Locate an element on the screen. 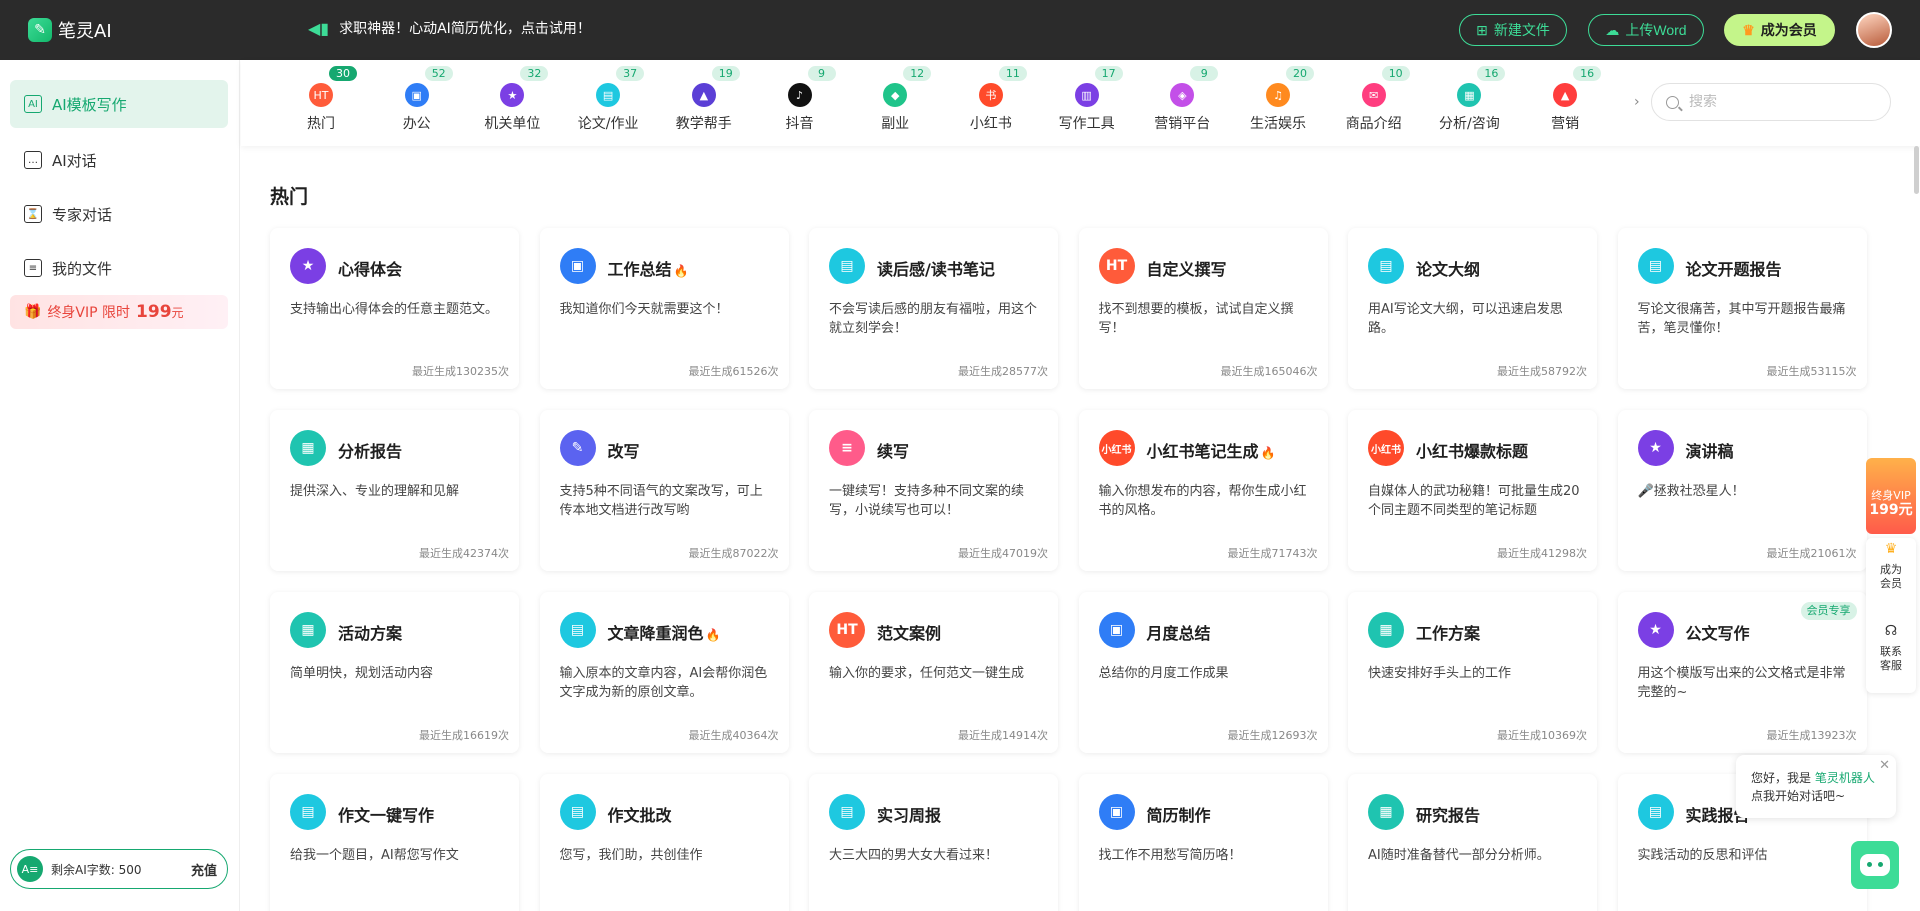 The image size is (1920, 911). category-item: 52 ▣ 办公 is located at coordinates (417, 103).